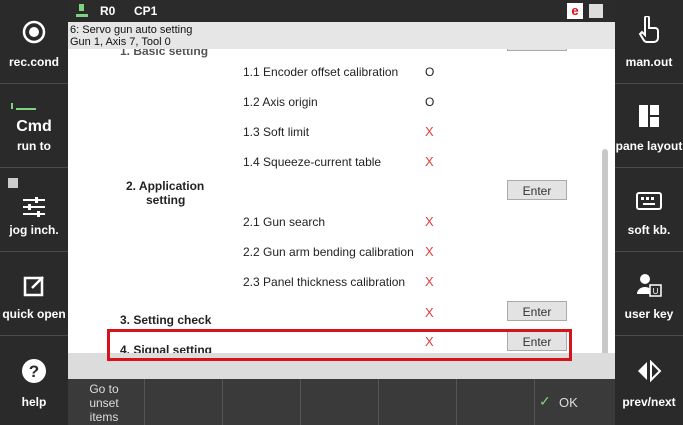 The height and width of the screenshot is (425, 683). I want to click on record-icon, so click(34, 34).